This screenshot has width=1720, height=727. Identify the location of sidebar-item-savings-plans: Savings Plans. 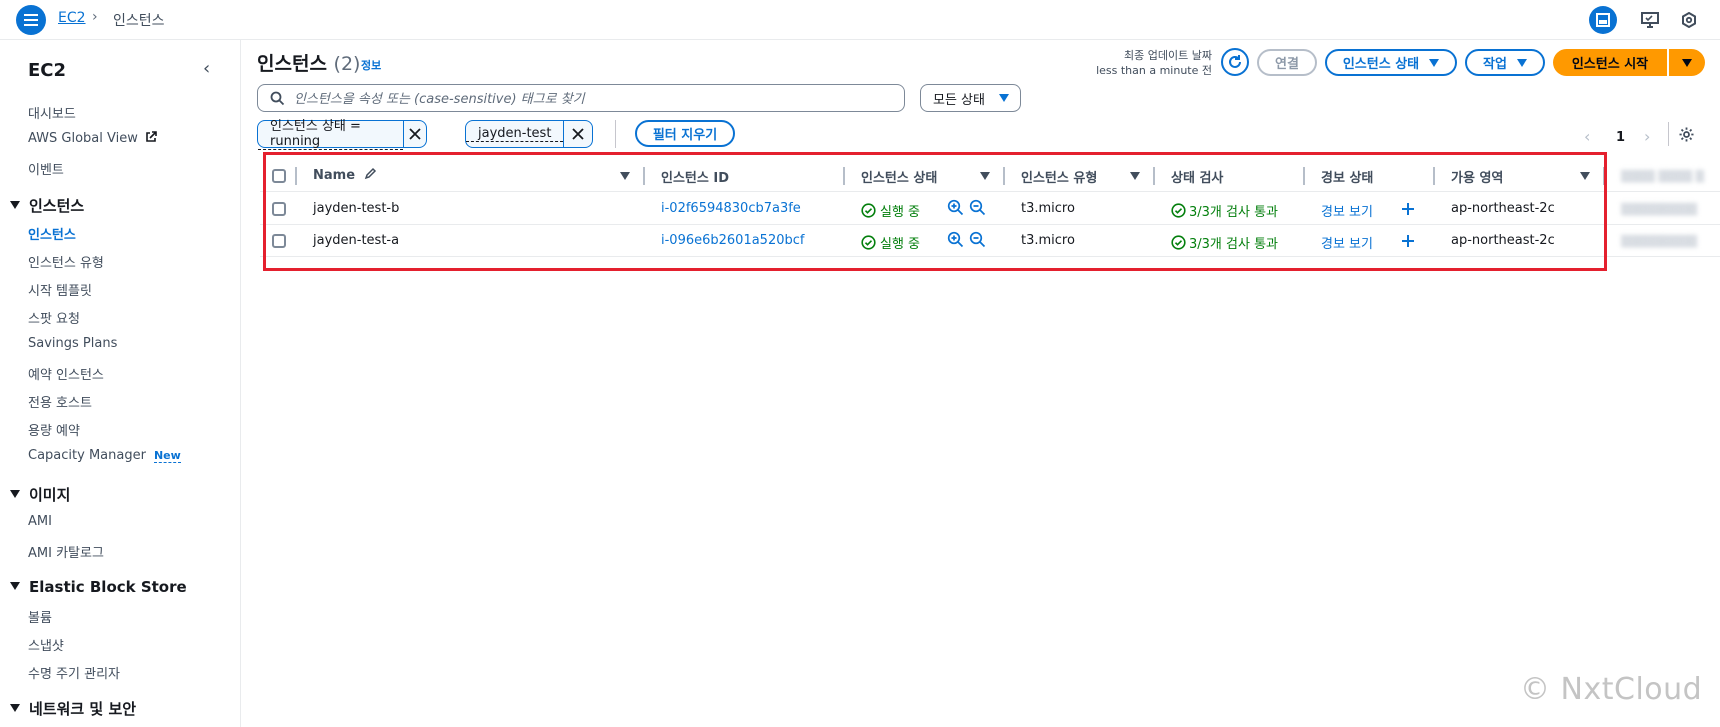
(72, 343).